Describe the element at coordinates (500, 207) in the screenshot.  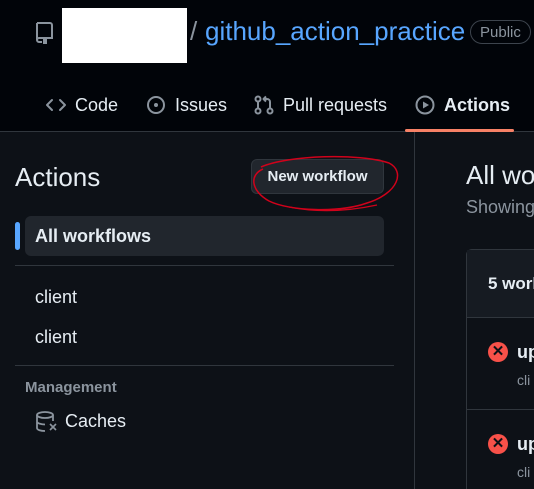
I see `page-subtitle: Showing` at that location.